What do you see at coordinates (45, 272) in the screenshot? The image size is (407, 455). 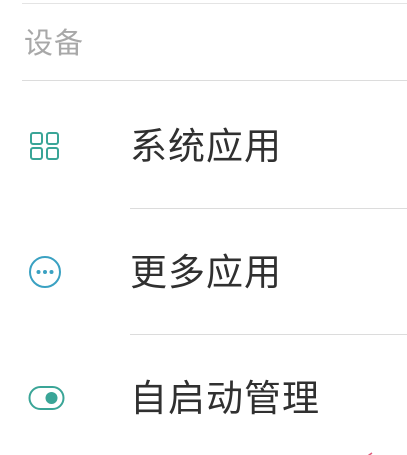 I see `more-circle-icon` at bounding box center [45, 272].